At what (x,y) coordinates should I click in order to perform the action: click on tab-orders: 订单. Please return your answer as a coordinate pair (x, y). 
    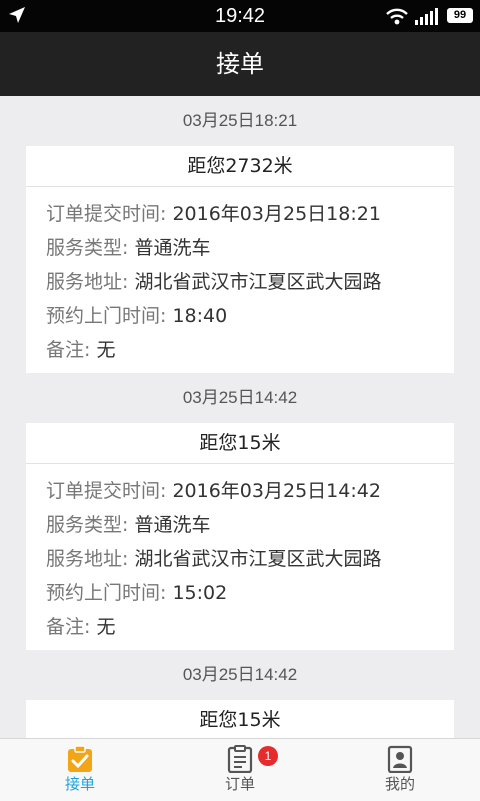
    Looking at the image, I should click on (240, 770).